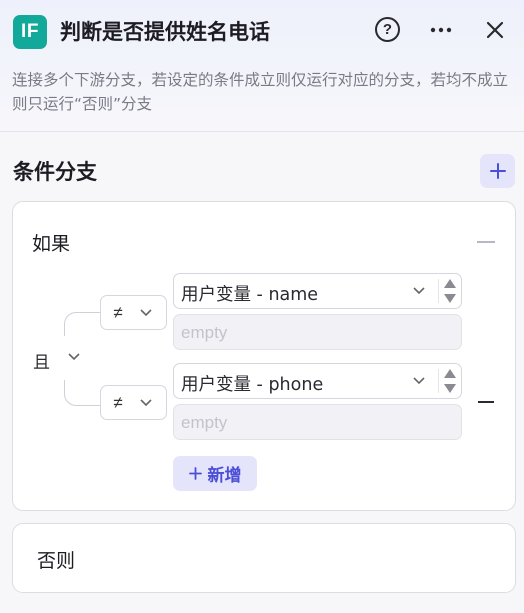  Describe the element at coordinates (486, 242) in the screenshot. I see `collapse-icon` at that location.